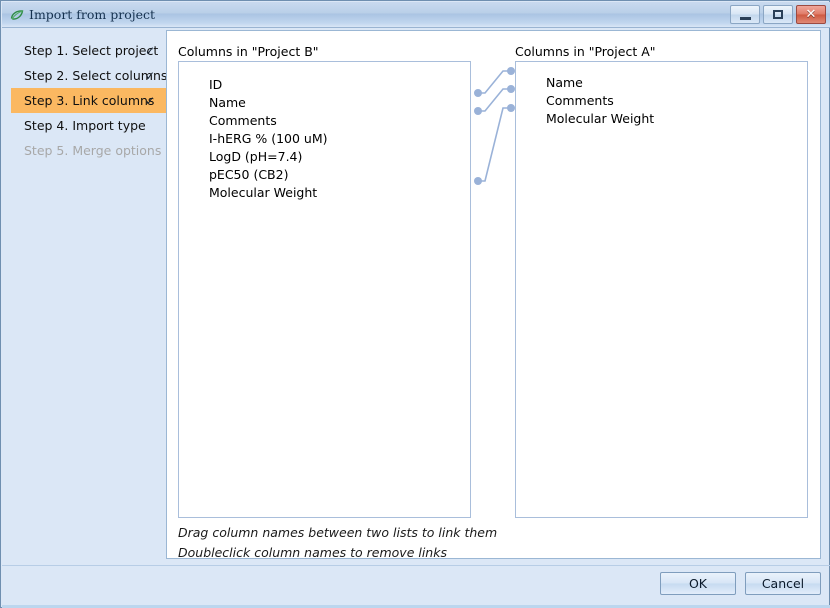 Image resolution: width=830 pixels, height=608 pixels. What do you see at coordinates (698, 583) in the screenshot?
I see `ok-button: OK` at bounding box center [698, 583].